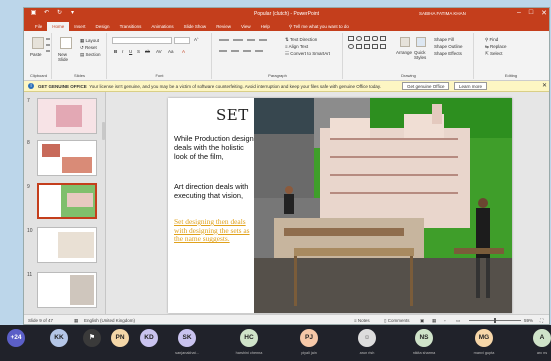 The width and height of the screenshot is (551, 361). What do you see at coordinates (307, 54) in the screenshot?
I see `convert-smartart-button: ☷ Convert to SmartArt` at bounding box center [307, 54].